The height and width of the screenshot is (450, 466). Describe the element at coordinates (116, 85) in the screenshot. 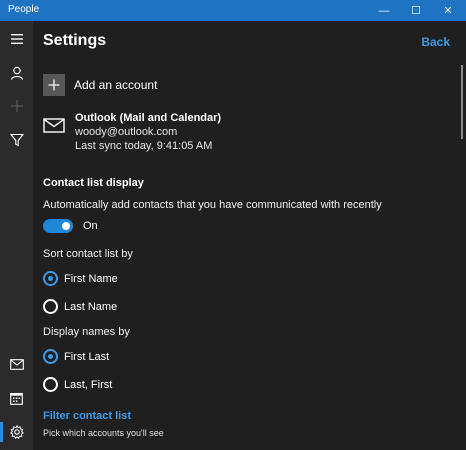

I see `add-account-label: Add an account` at that location.